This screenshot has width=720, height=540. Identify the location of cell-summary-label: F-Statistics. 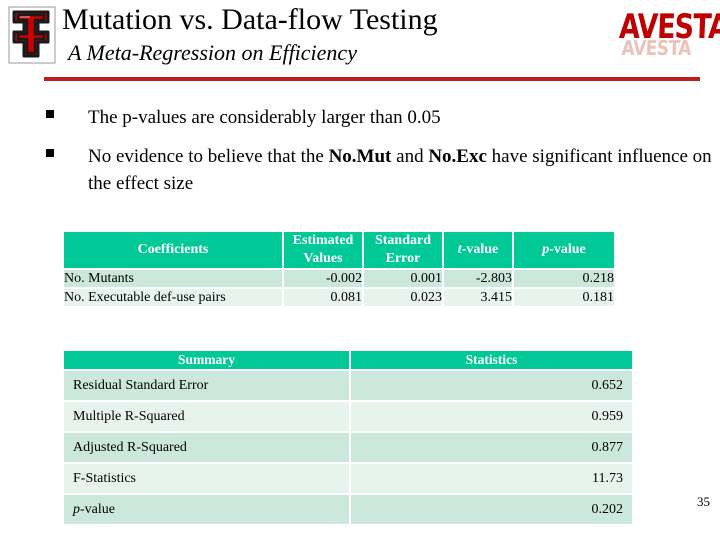
(206, 478).